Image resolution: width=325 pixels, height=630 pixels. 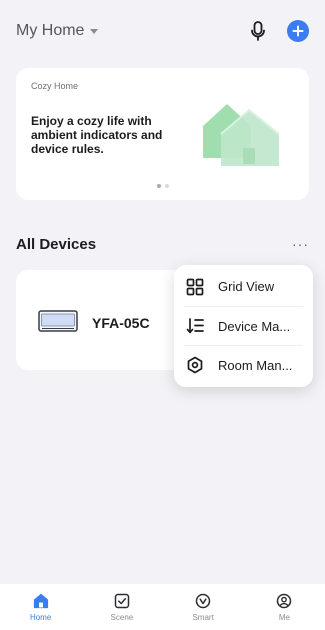 I want to click on tab-label: Scene, so click(x=122, y=617).